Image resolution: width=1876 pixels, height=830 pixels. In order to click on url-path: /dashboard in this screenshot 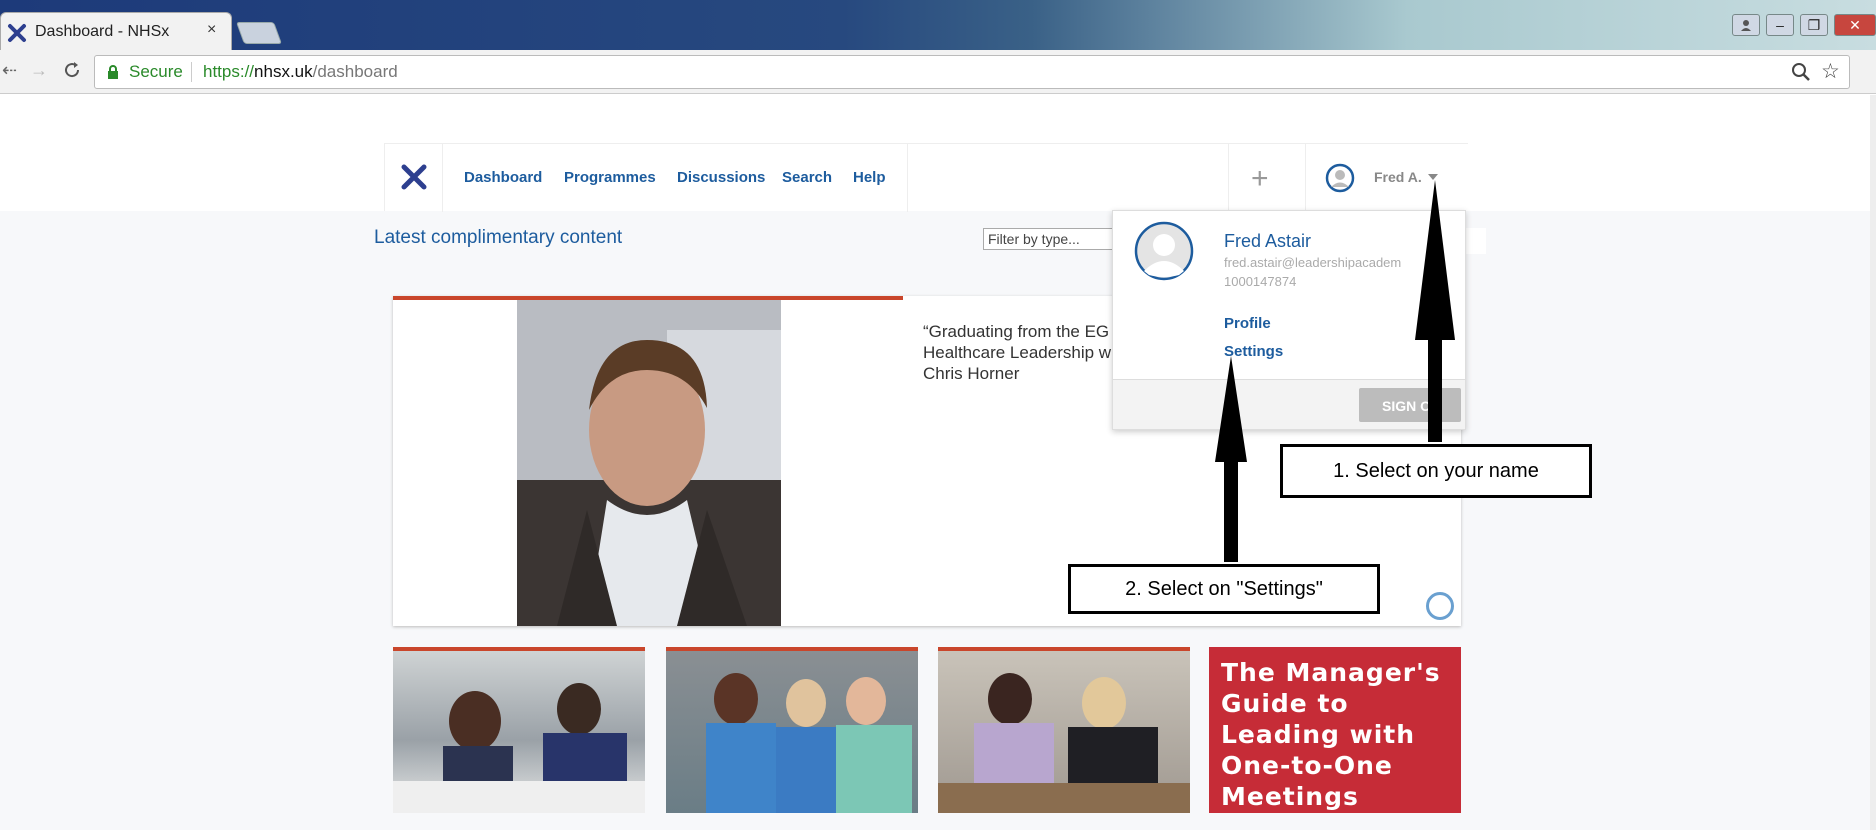, I will do `click(355, 71)`.